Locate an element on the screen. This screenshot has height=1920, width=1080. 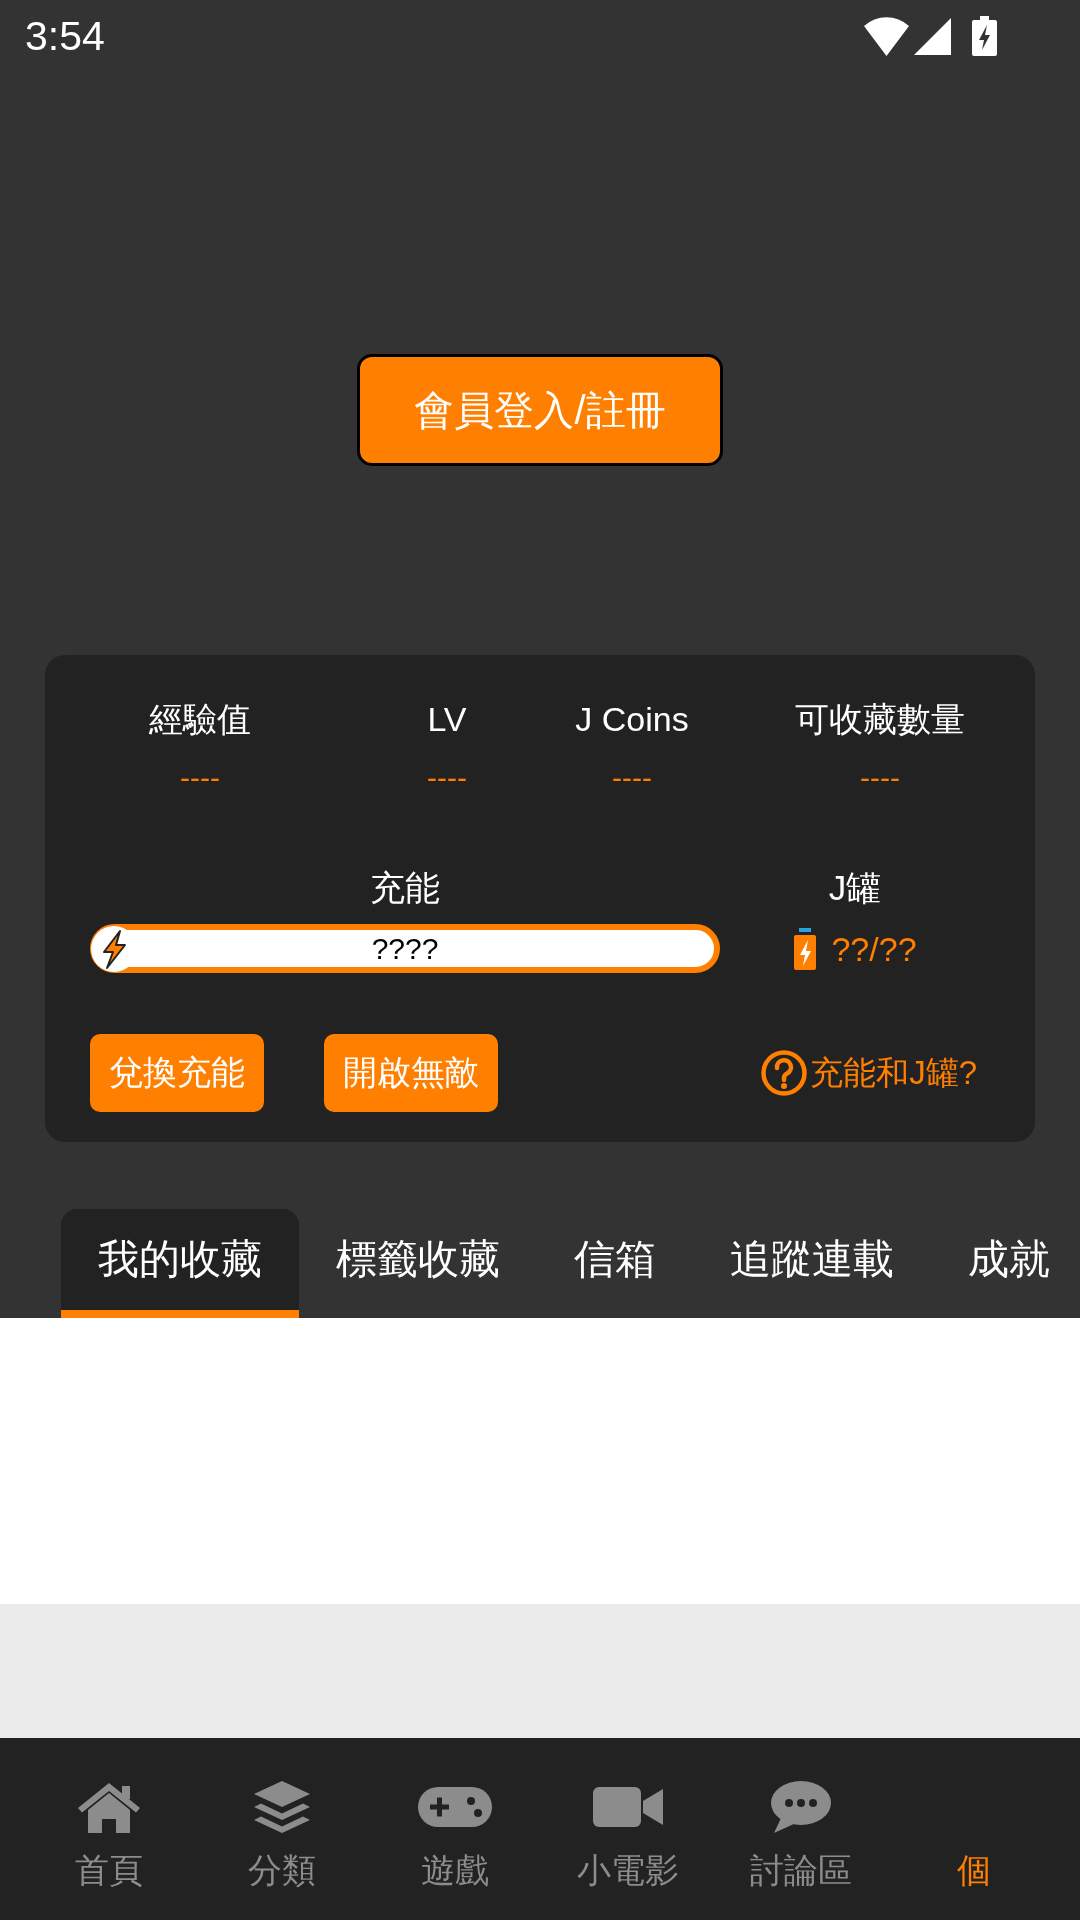
battery-charging-icon is located at coordinates (984, 36).